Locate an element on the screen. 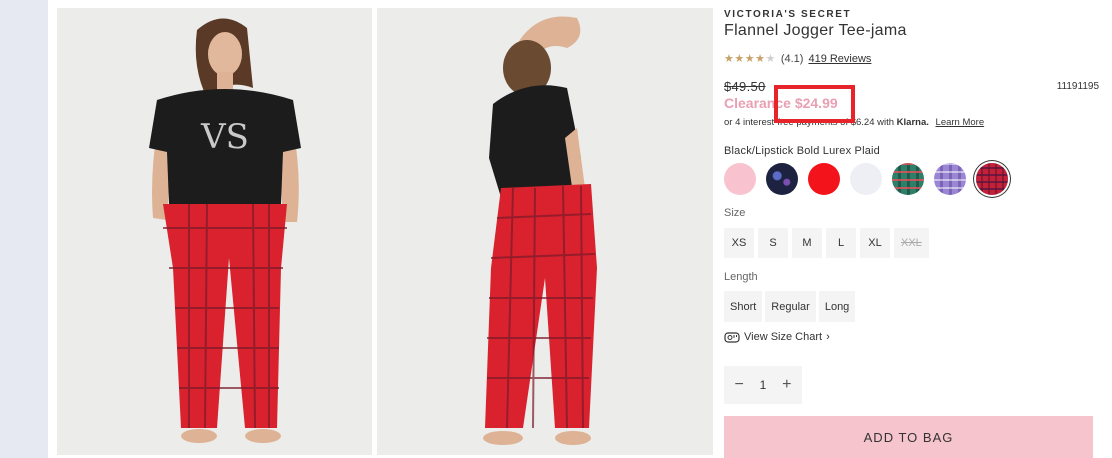  length-long-button: Long is located at coordinates (837, 306).